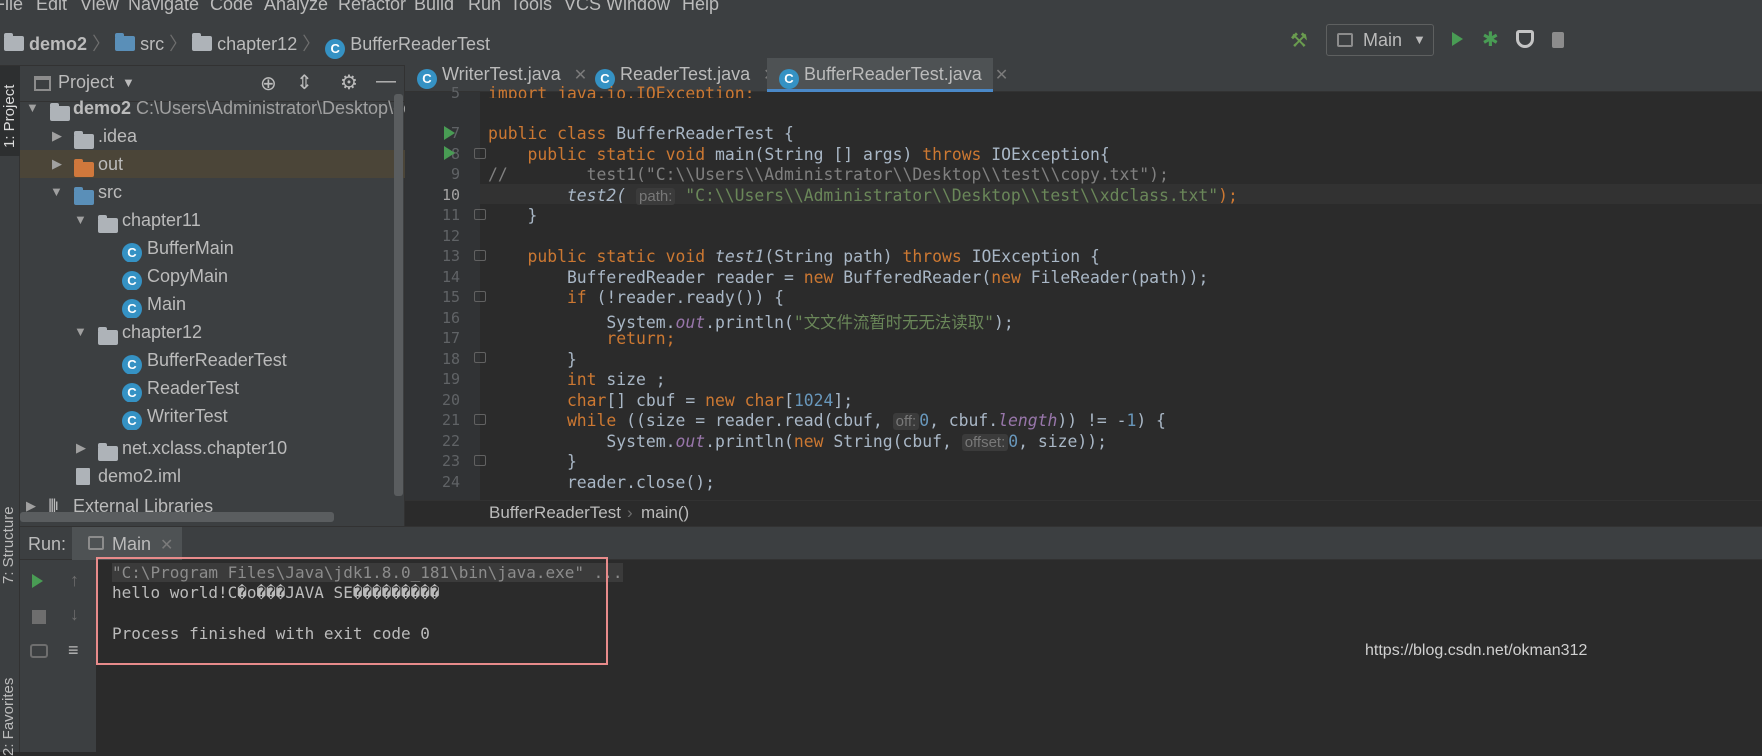  What do you see at coordinates (163, 7) in the screenshot?
I see `menu-navigate: Navigate` at bounding box center [163, 7].